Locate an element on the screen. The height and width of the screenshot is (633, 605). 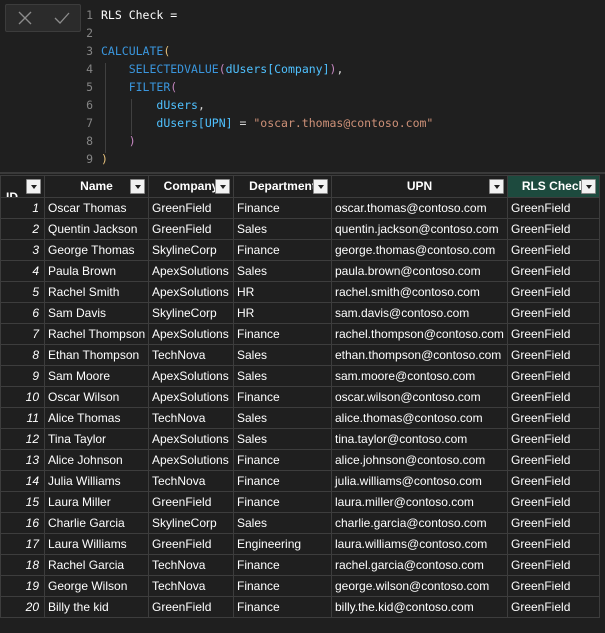
cell-id: 14 is located at coordinates (22, 481).